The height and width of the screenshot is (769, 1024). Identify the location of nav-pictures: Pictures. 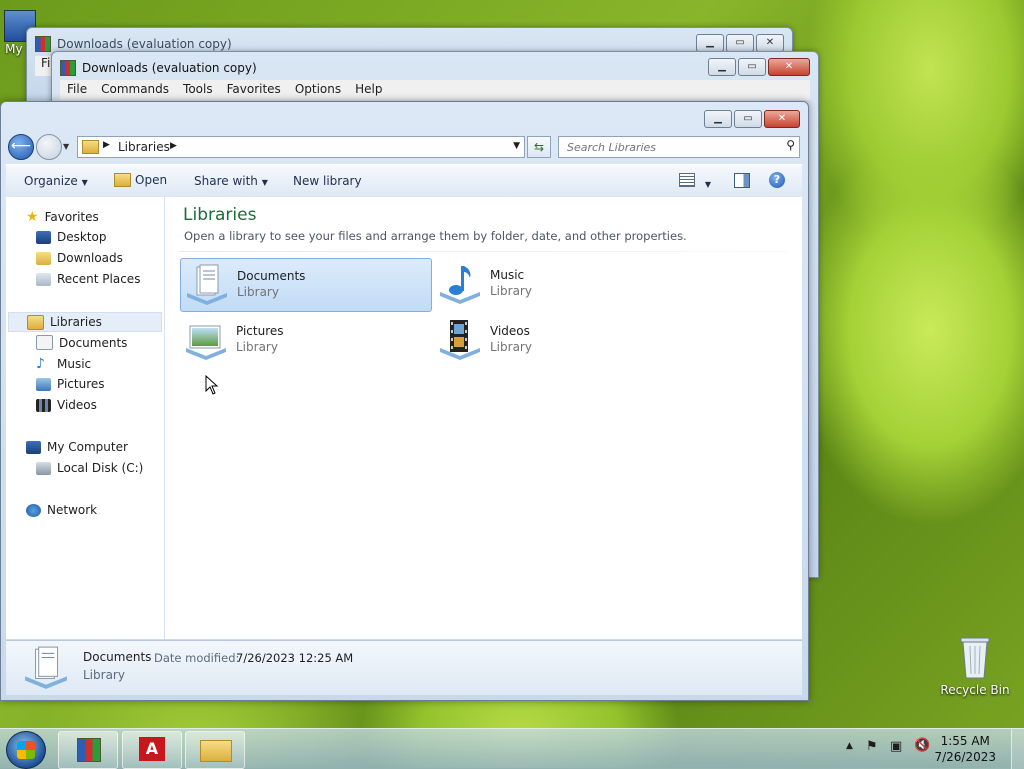
(70, 384).